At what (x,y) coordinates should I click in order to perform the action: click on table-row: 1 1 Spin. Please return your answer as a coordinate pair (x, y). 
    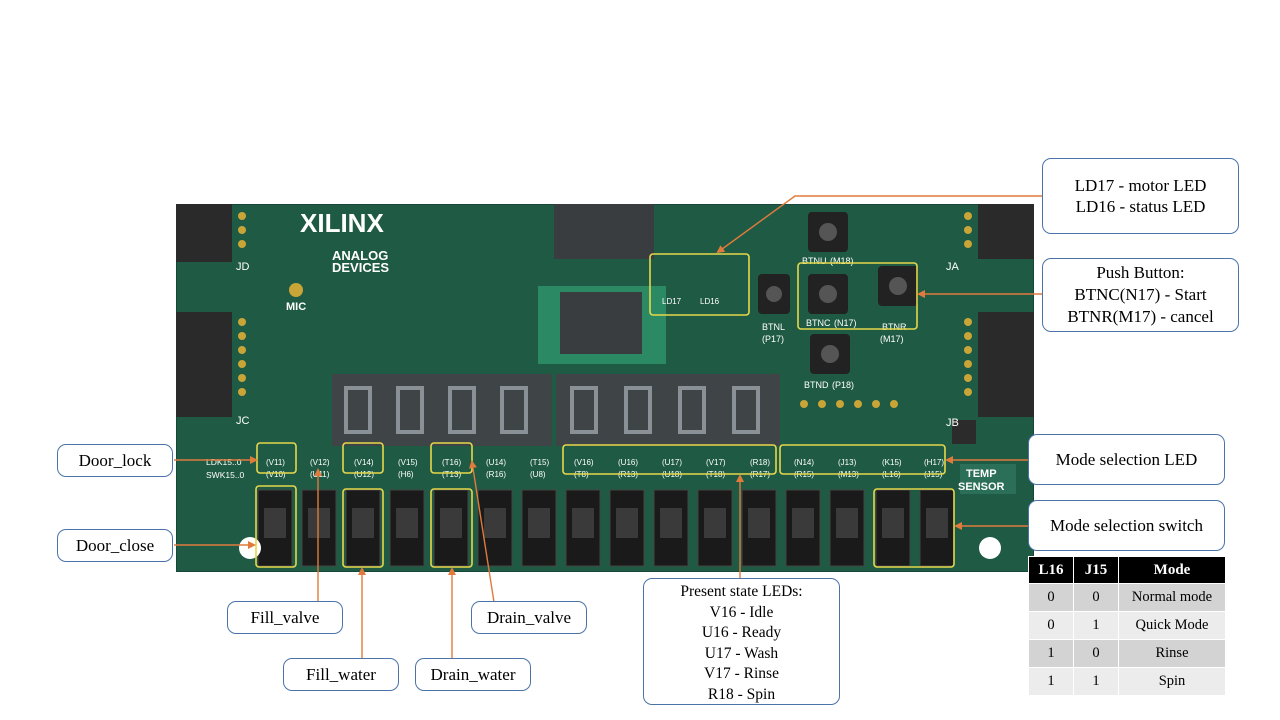
    Looking at the image, I should click on (1127, 681).